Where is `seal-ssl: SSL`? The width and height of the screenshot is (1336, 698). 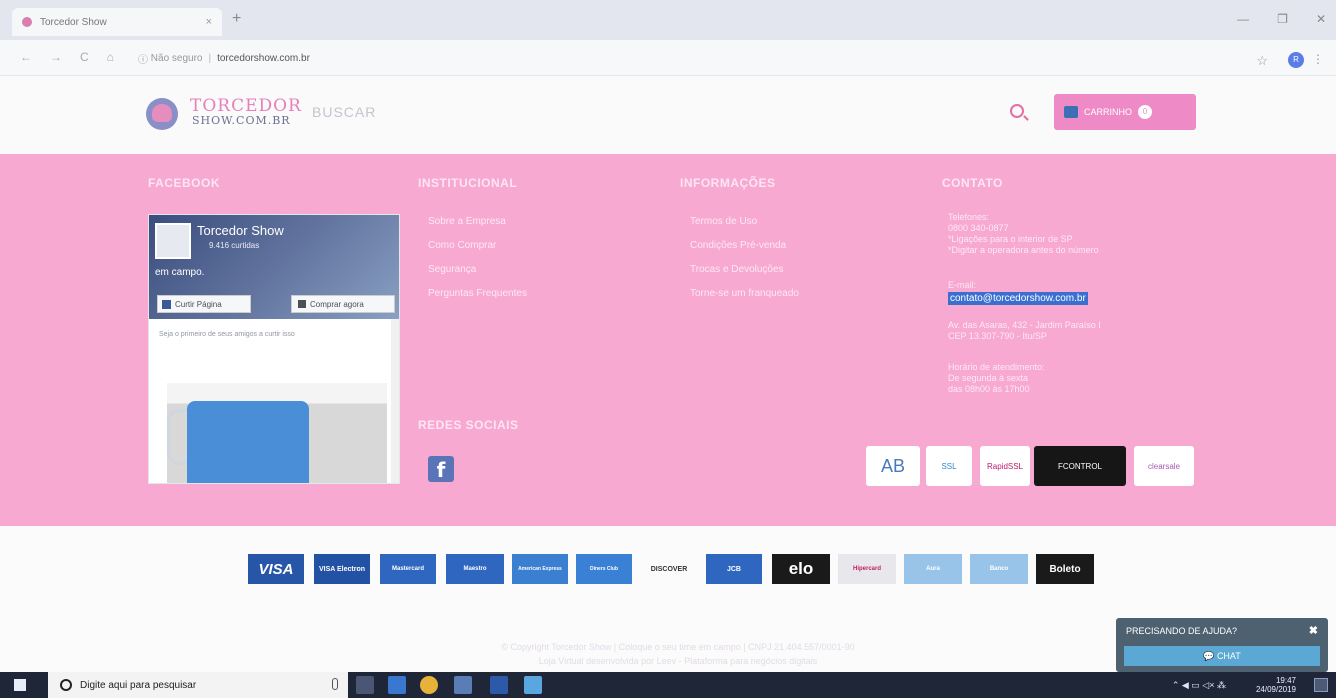
seal-ssl: SSL is located at coordinates (949, 466).